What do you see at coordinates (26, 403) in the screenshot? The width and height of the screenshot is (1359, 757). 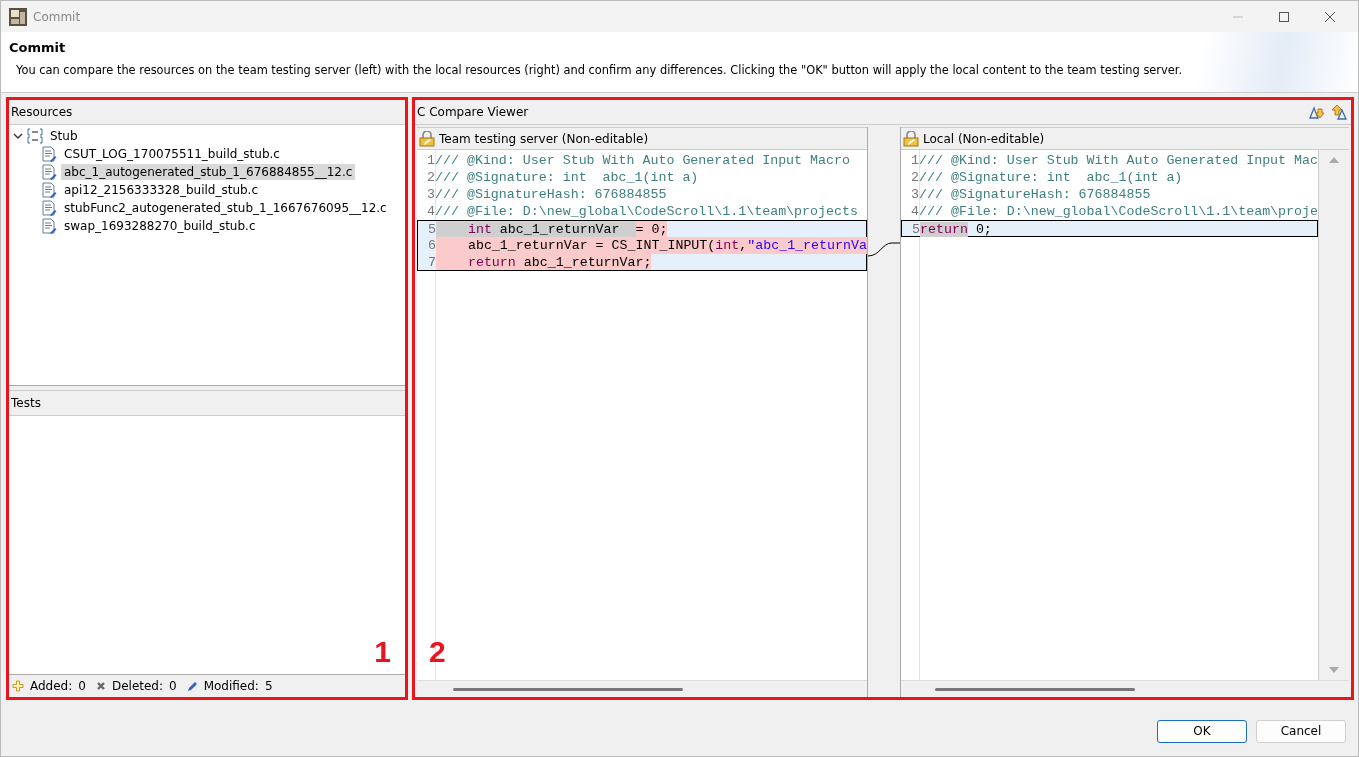 I see `section-title: Tests` at bounding box center [26, 403].